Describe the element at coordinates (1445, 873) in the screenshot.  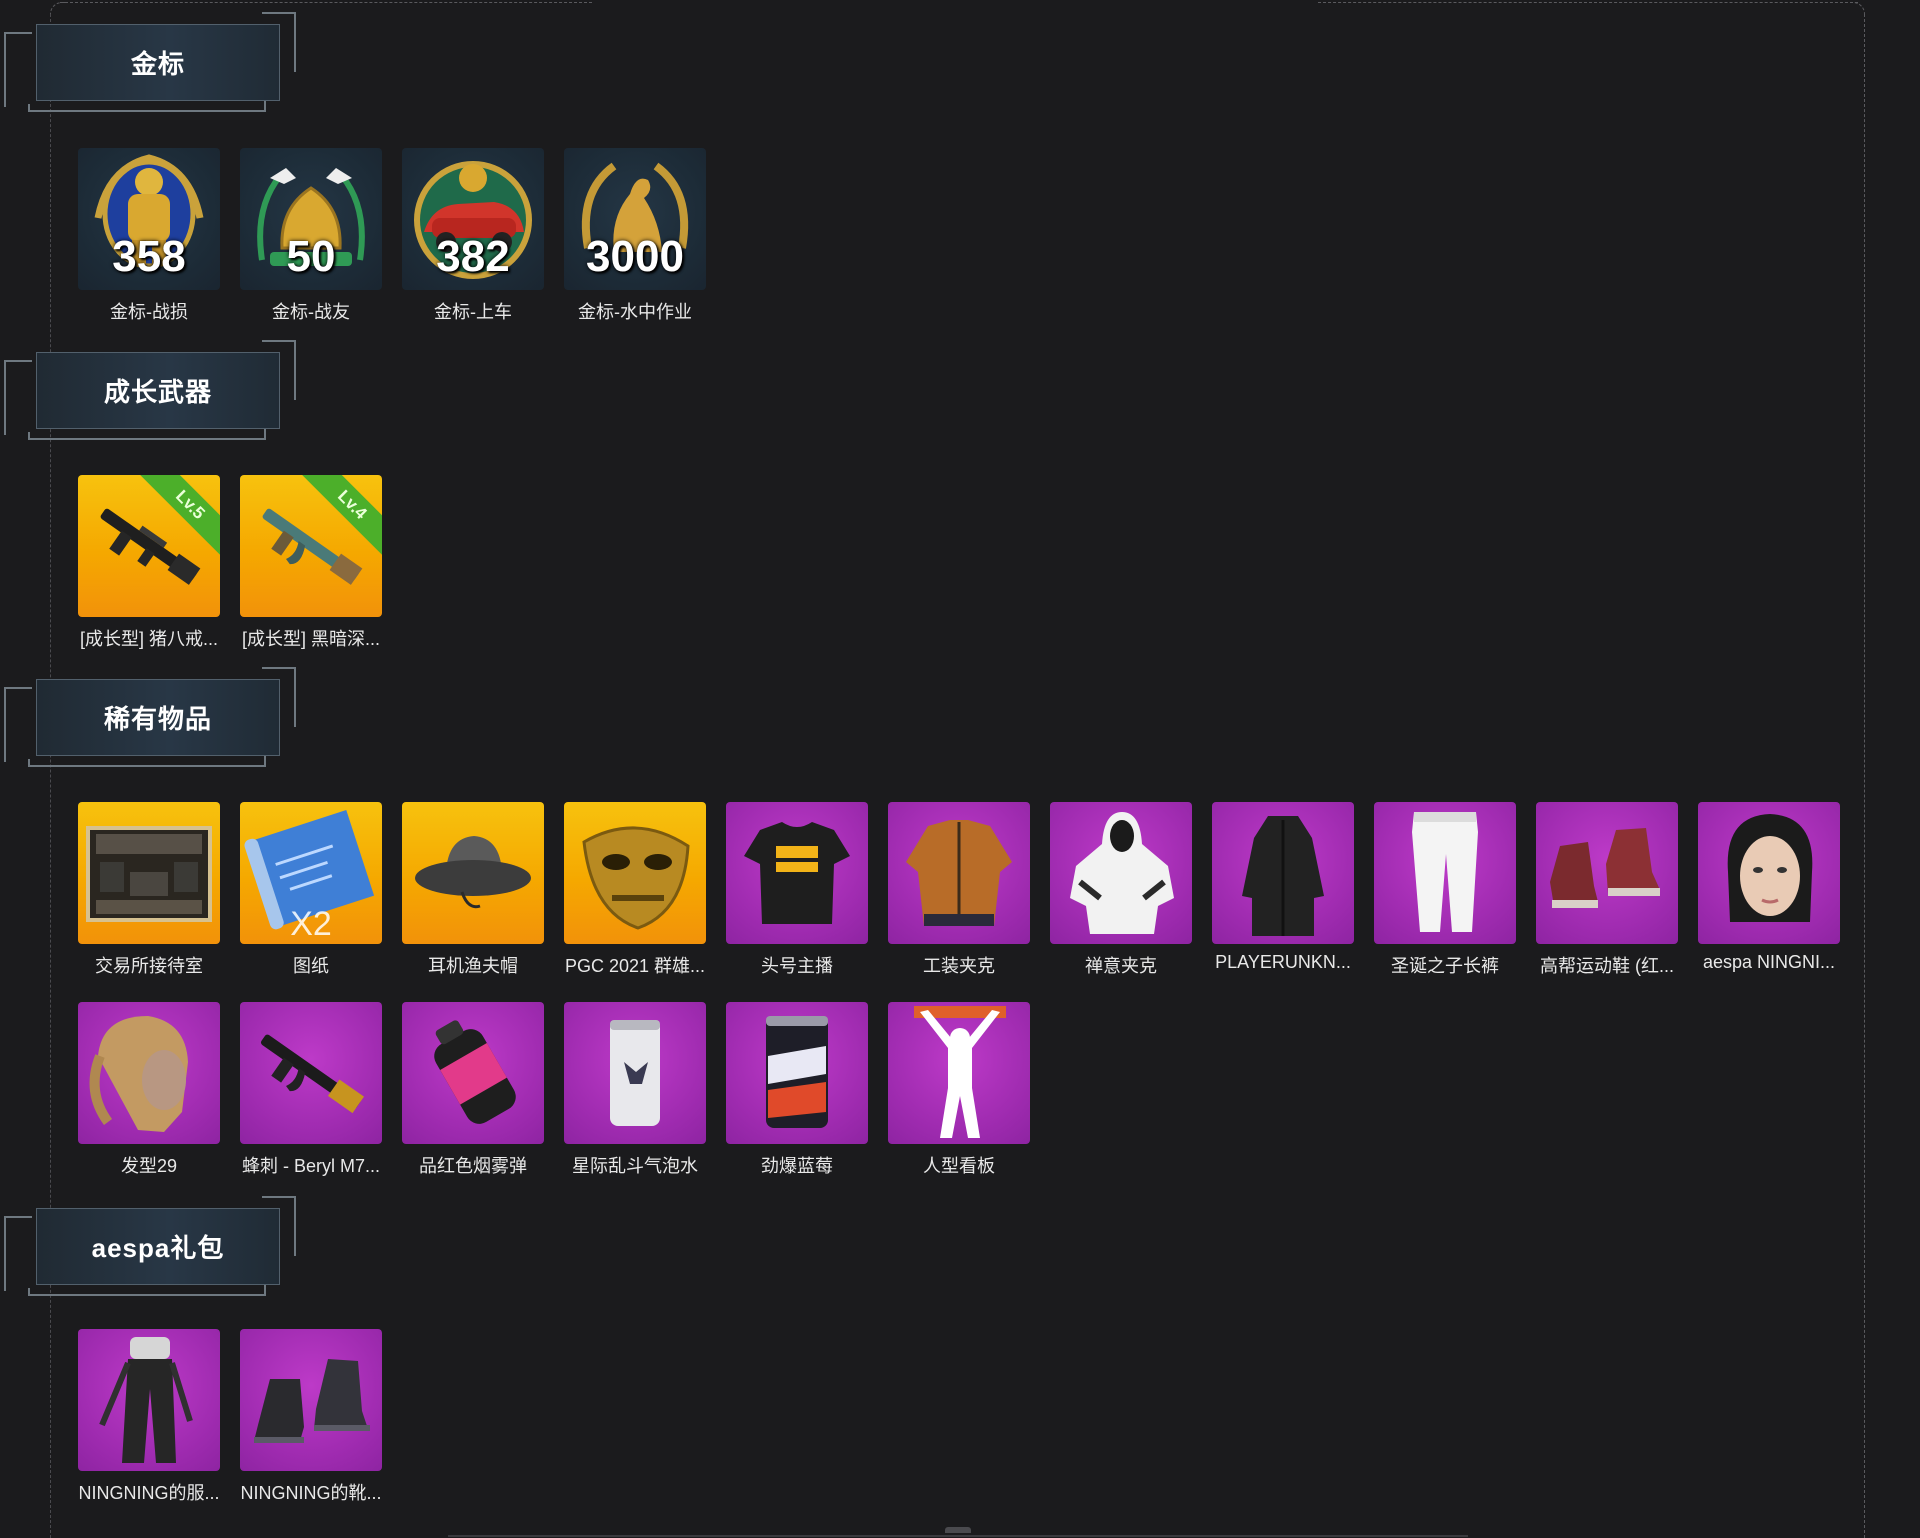
I see `pants-icon` at that location.